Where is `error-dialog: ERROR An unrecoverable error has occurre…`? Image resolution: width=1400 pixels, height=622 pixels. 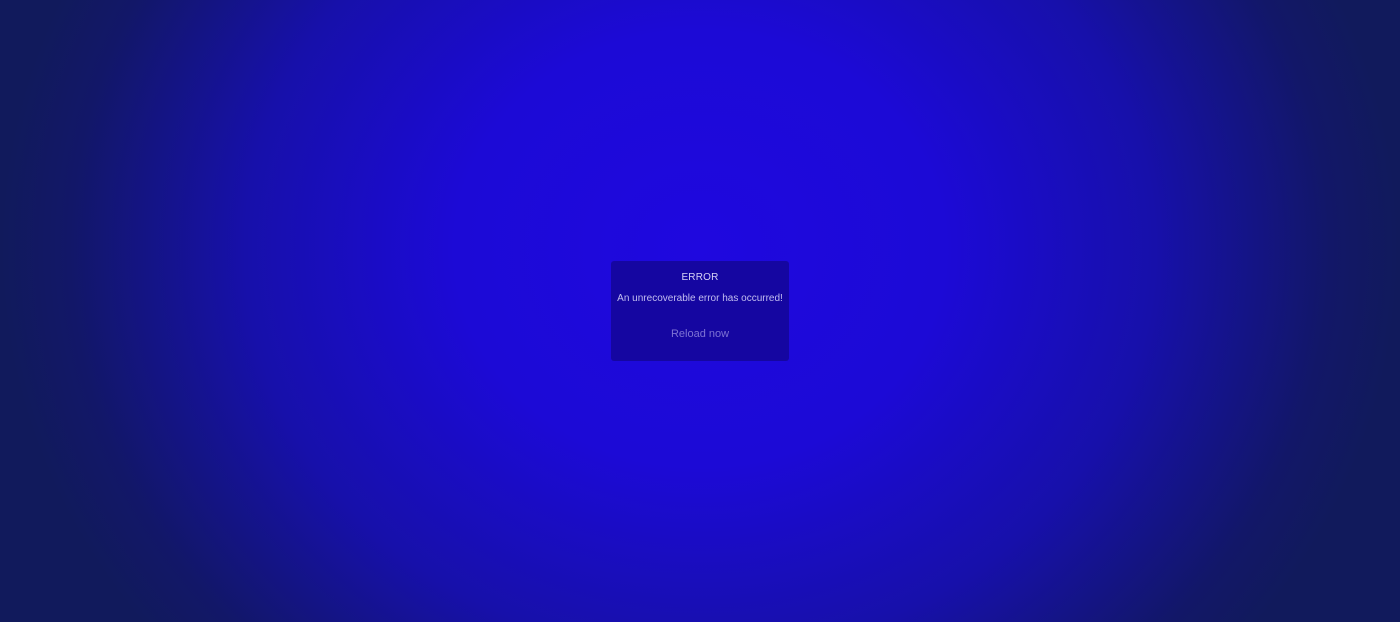 error-dialog: ERROR An unrecoverable error has occurre… is located at coordinates (700, 311).